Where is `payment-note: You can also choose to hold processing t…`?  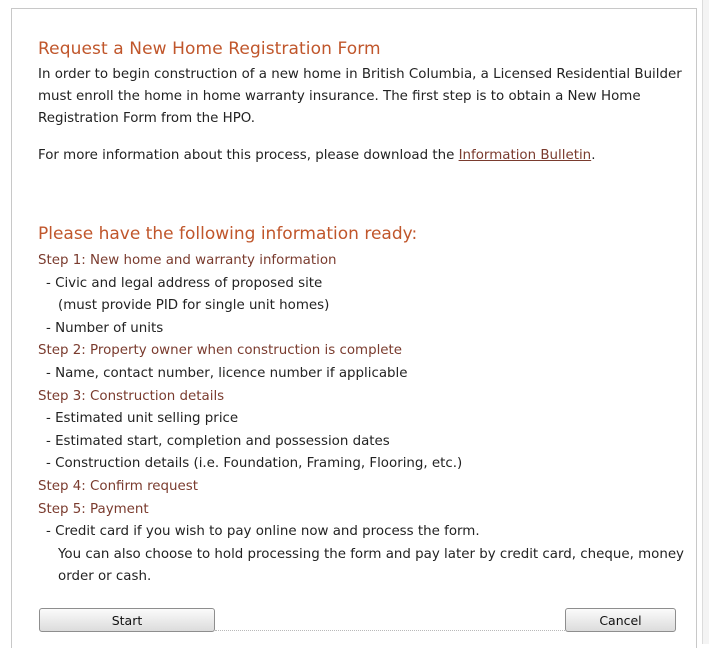
payment-note: You can also choose to hold processing t… is located at coordinates (371, 565).